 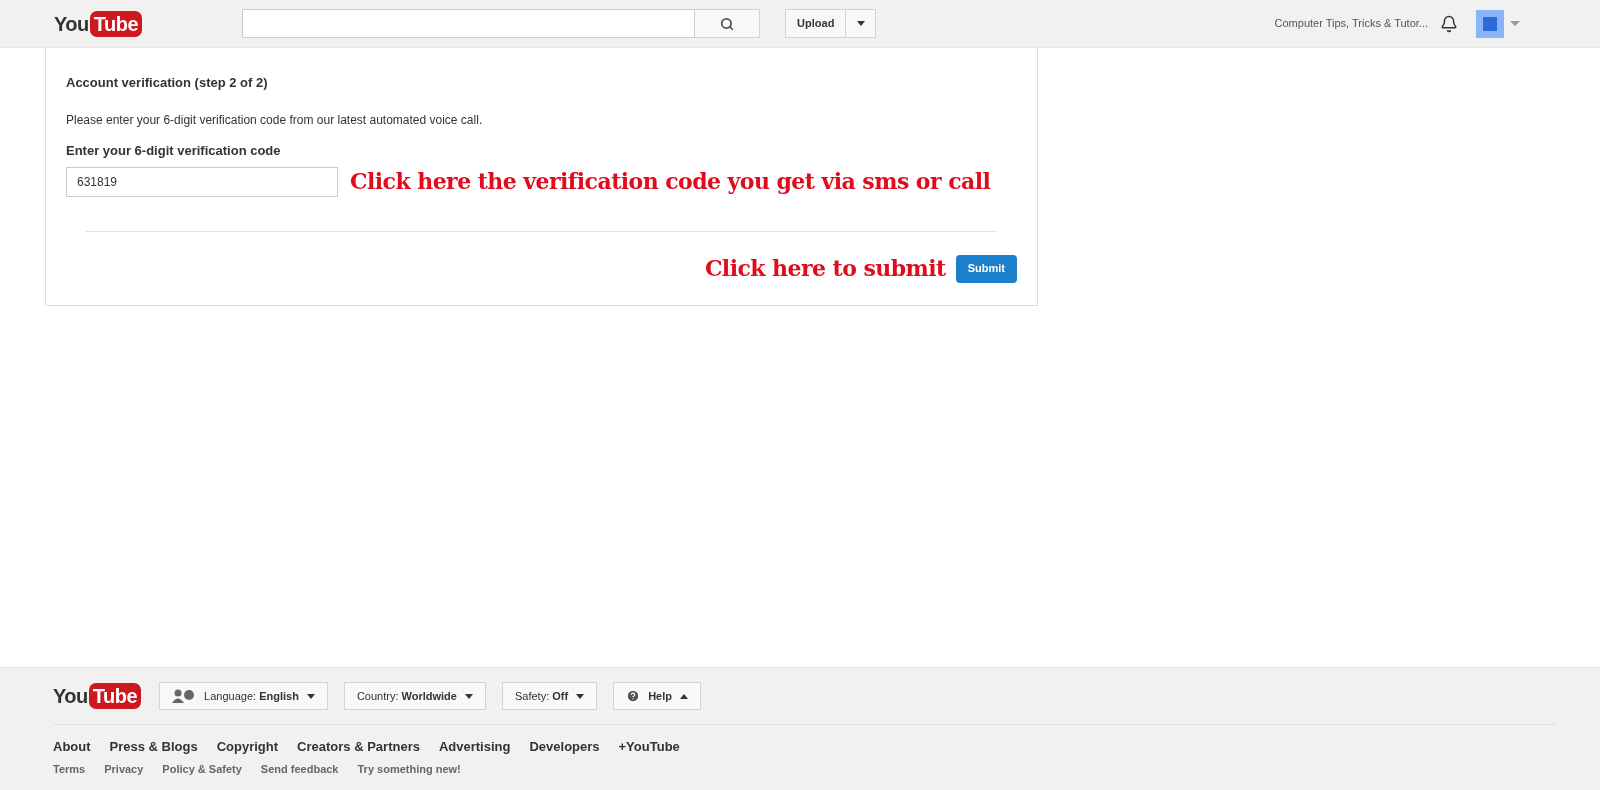 I want to click on footer-menu: Country: Worldwide, so click(x=414, y=696).